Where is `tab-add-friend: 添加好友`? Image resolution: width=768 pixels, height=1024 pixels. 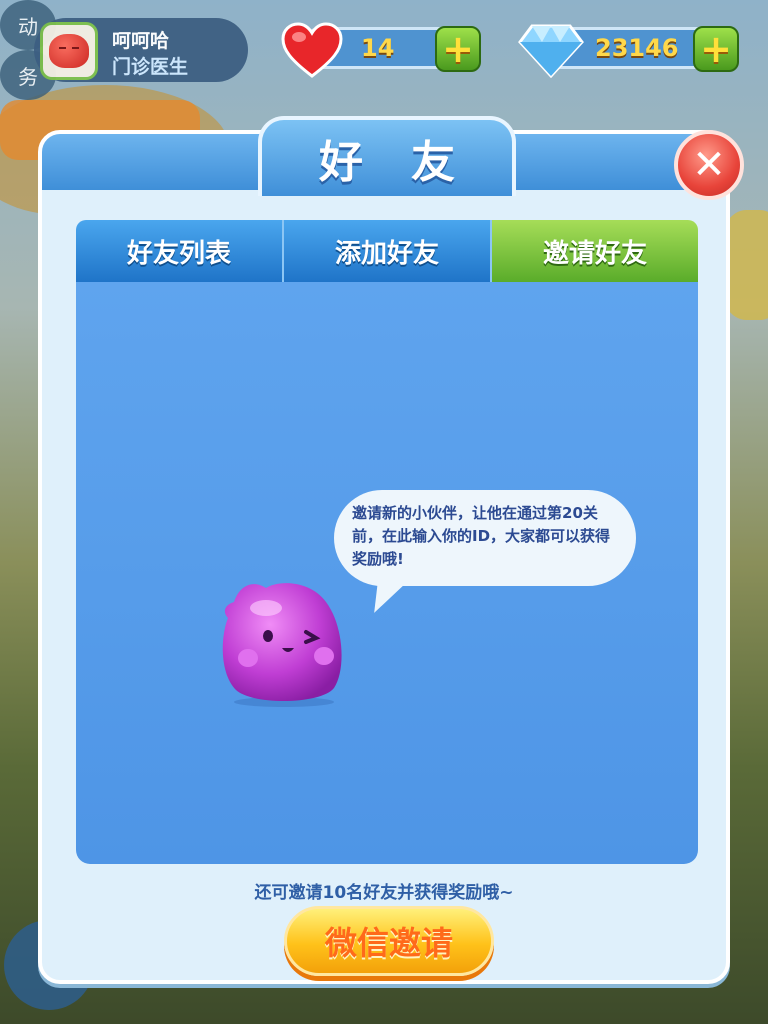 tab-add-friend: 添加好友 is located at coordinates (388, 251).